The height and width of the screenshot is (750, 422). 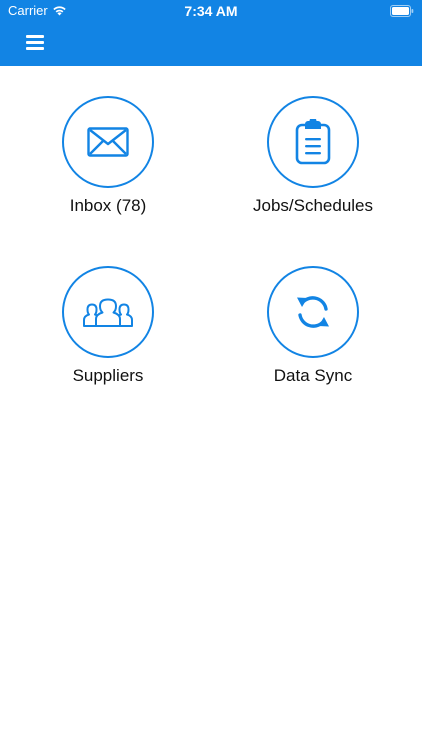 What do you see at coordinates (313, 376) in the screenshot?
I see `data-sync-label: Data Sync` at bounding box center [313, 376].